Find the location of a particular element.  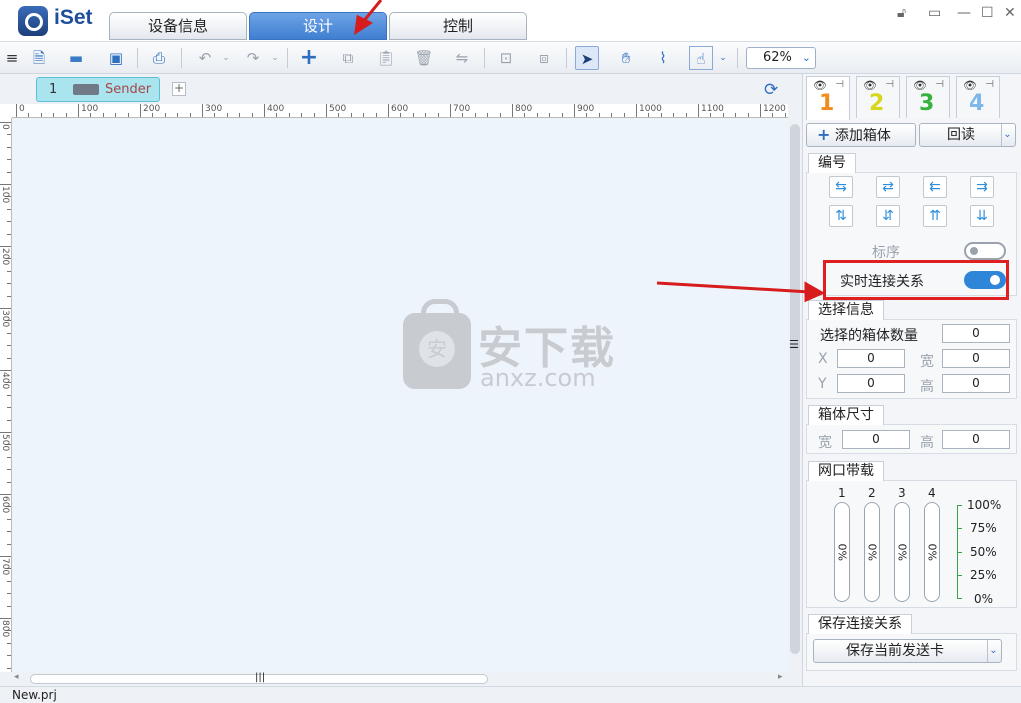

copy-icon: ⧉ is located at coordinates (348, 58).